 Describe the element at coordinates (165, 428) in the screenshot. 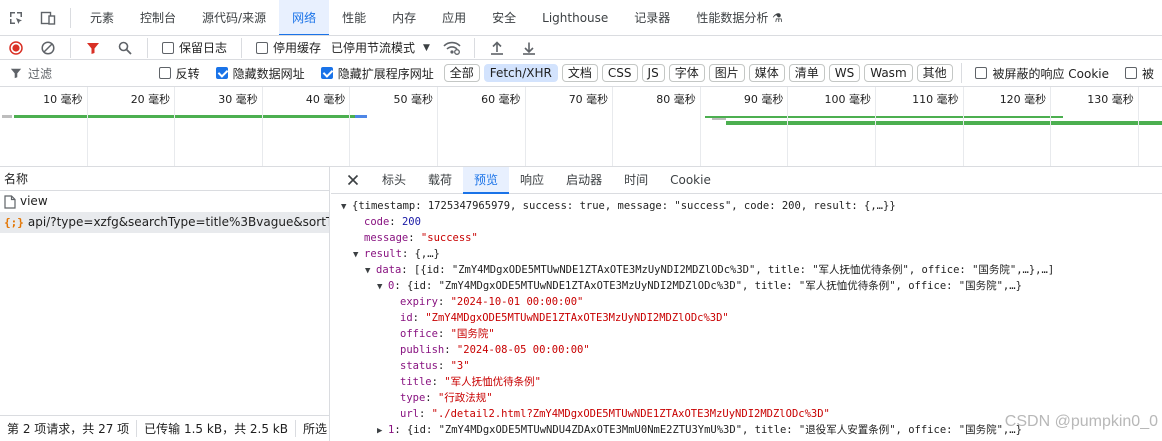

I see `status-bar: 第 2 项请求，共 27 项 已传输 1.5 kB，共 2.5 kB 所选` at that location.